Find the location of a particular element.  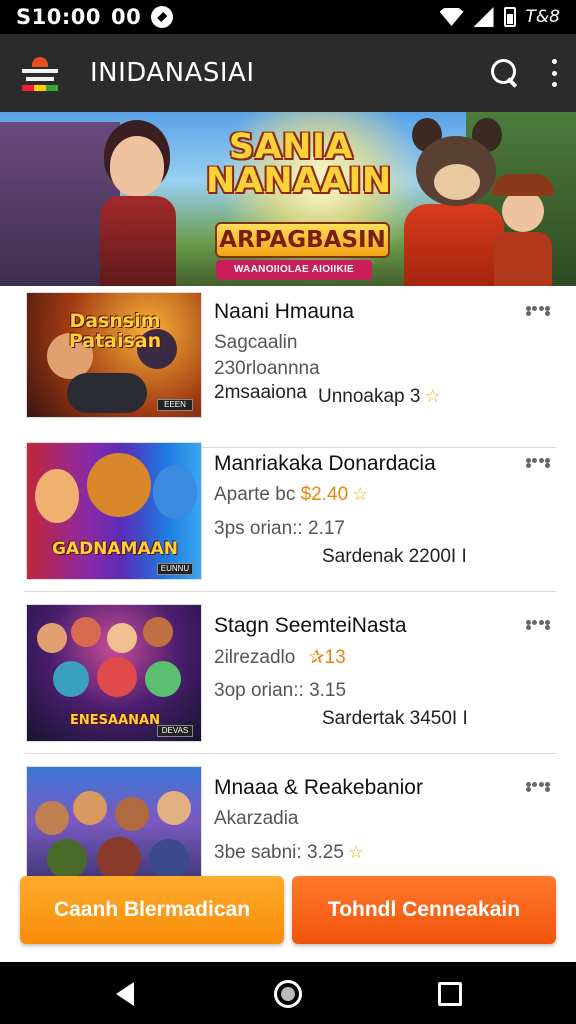

game-price-row: Aparte bc $2.40 ☆ is located at coordinates (291, 495).